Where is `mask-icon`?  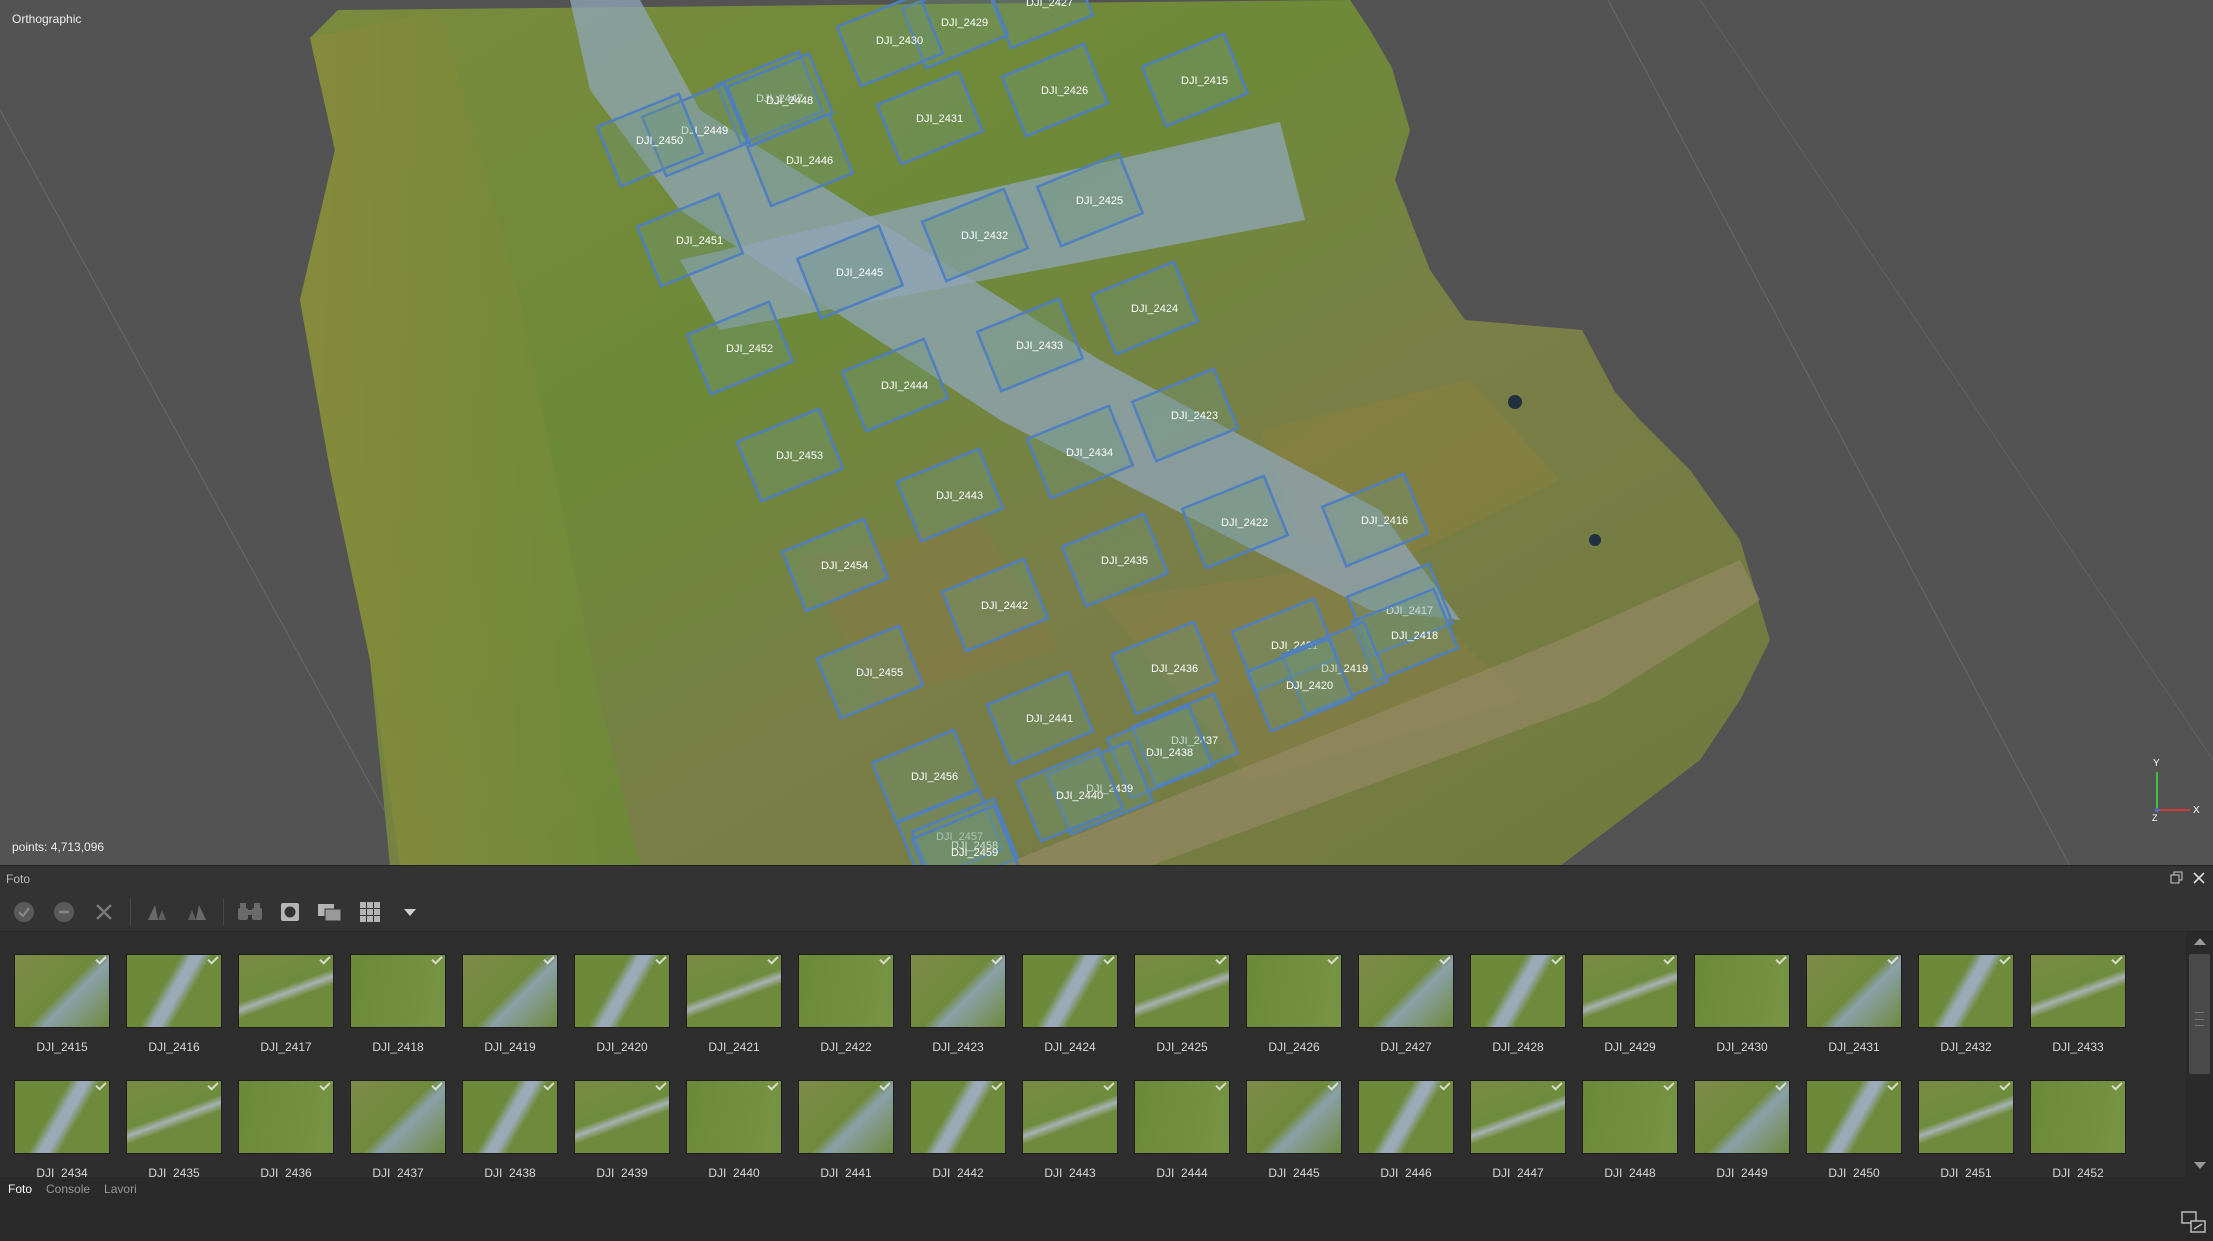 mask-icon is located at coordinates (290, 912).